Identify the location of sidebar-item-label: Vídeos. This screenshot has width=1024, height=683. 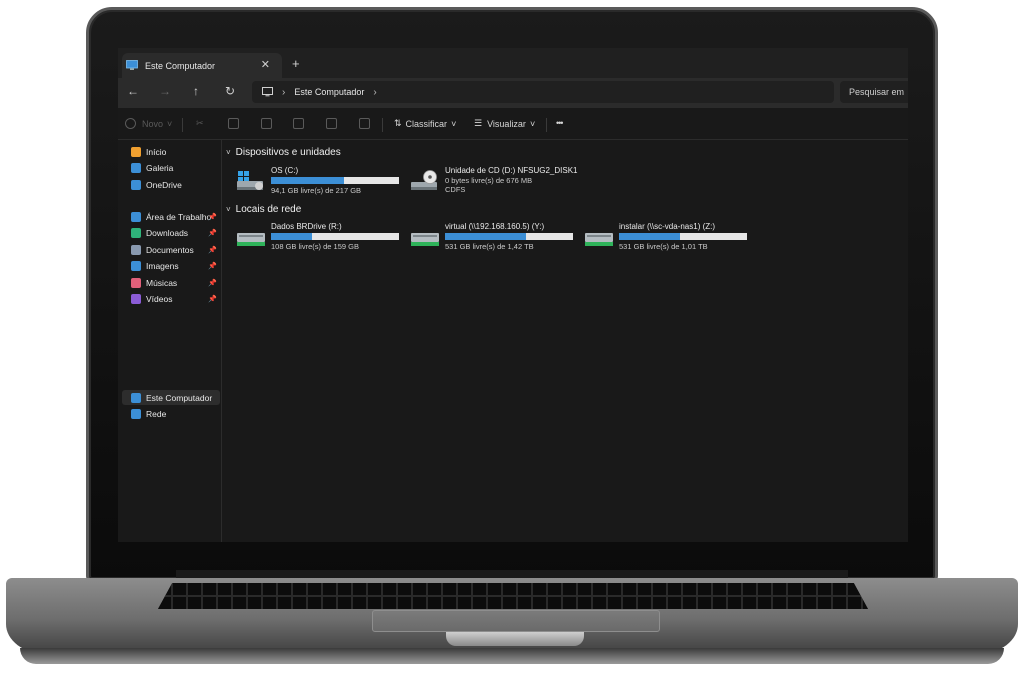
(159, 299).